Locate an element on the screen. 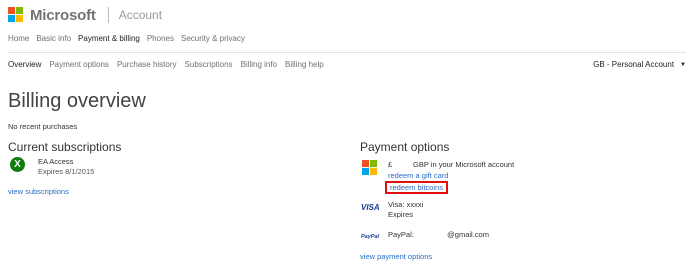 The width and height of the screenshot is (700, 274). microsoft-logo-icon is located at coordinates (16, 15).